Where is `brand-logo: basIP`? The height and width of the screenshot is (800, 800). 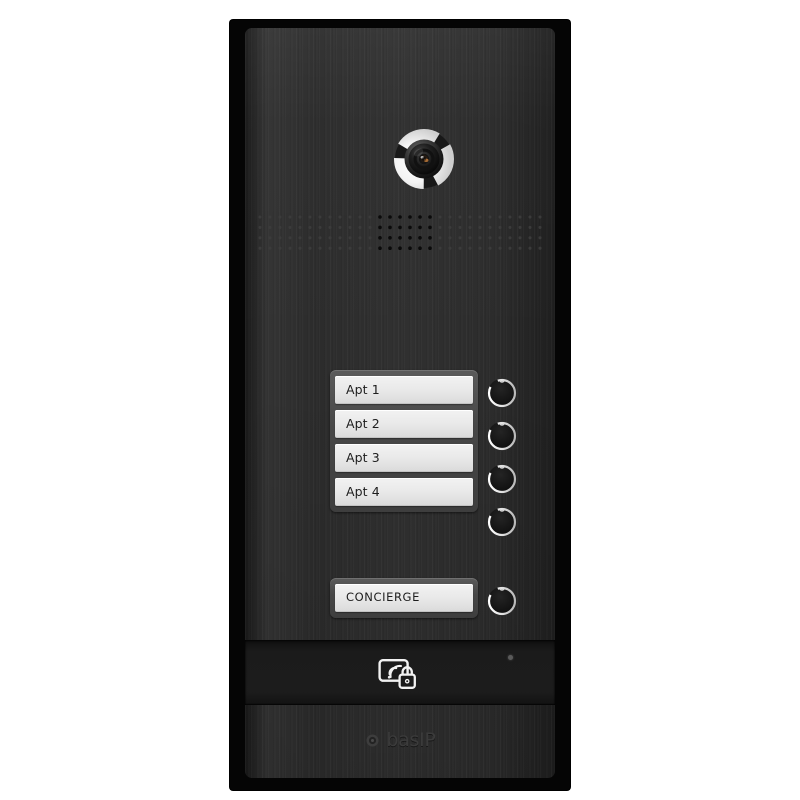 brand-logo: basIP is located at coordinates (400, 740).